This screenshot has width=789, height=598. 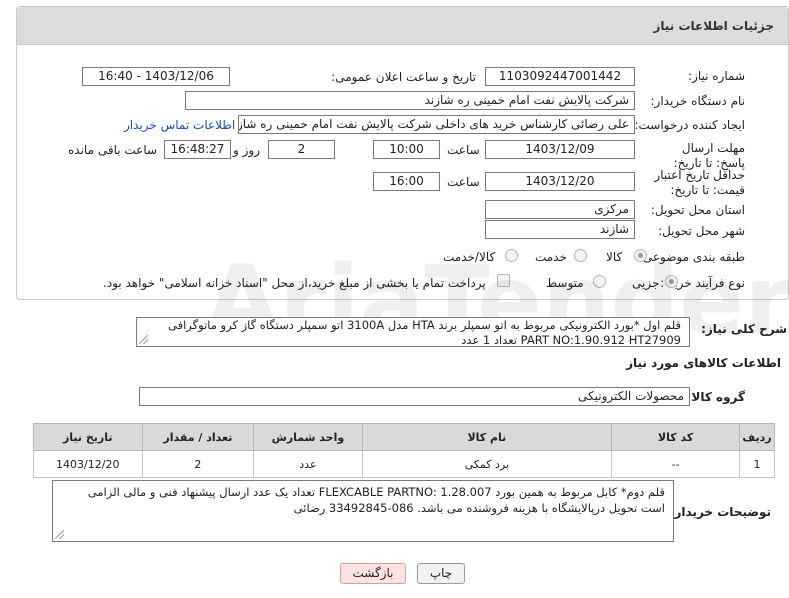 What do you see at coordinates (560, 229) in the screenshot?
I see `city-field: شازند` at bounding box center [560, 229].